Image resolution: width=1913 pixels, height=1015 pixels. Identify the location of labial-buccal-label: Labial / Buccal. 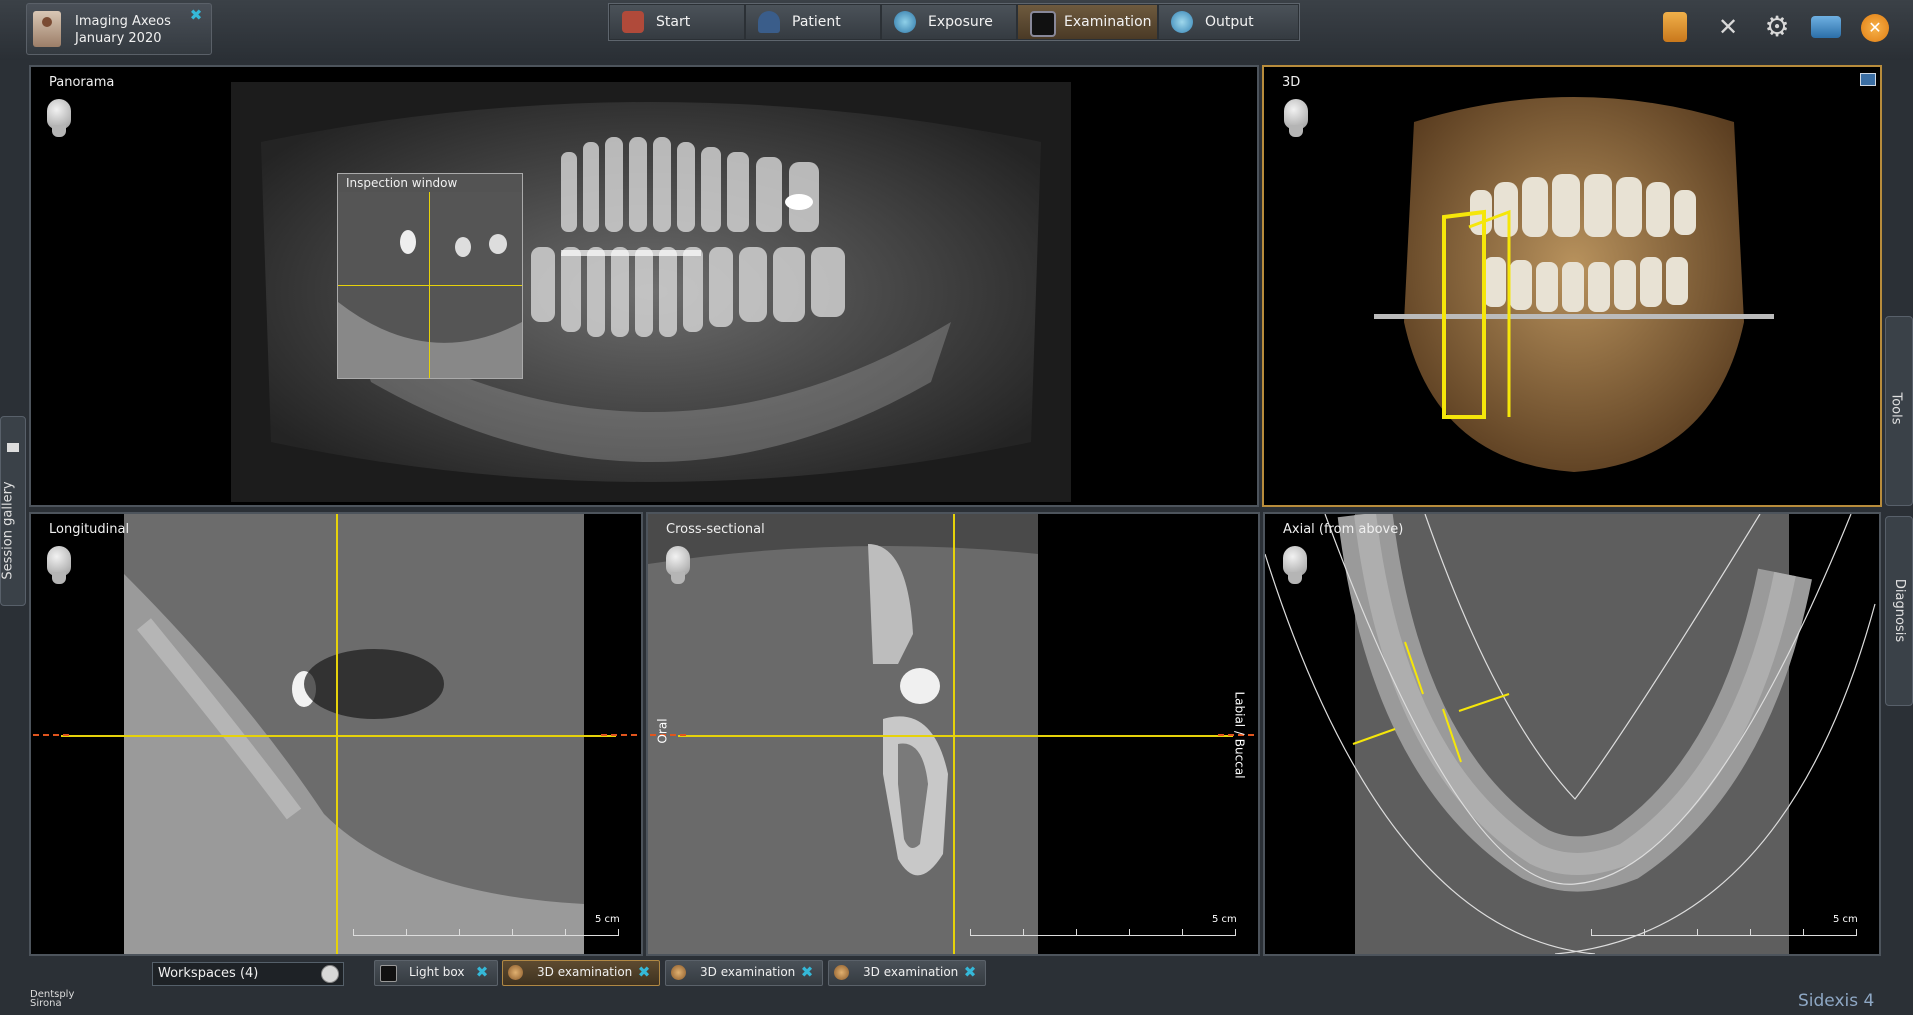
(1239, 735).